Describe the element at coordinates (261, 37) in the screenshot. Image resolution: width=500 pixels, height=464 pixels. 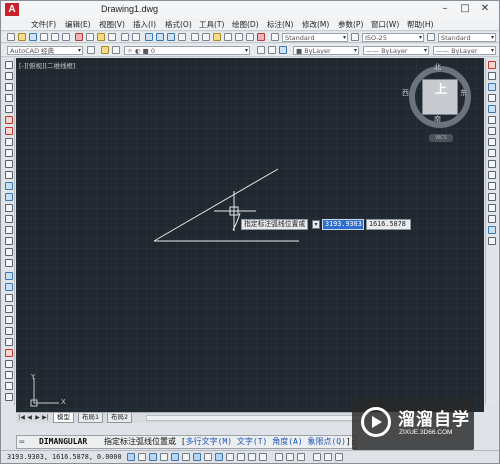
I see `help-icon` at that location.